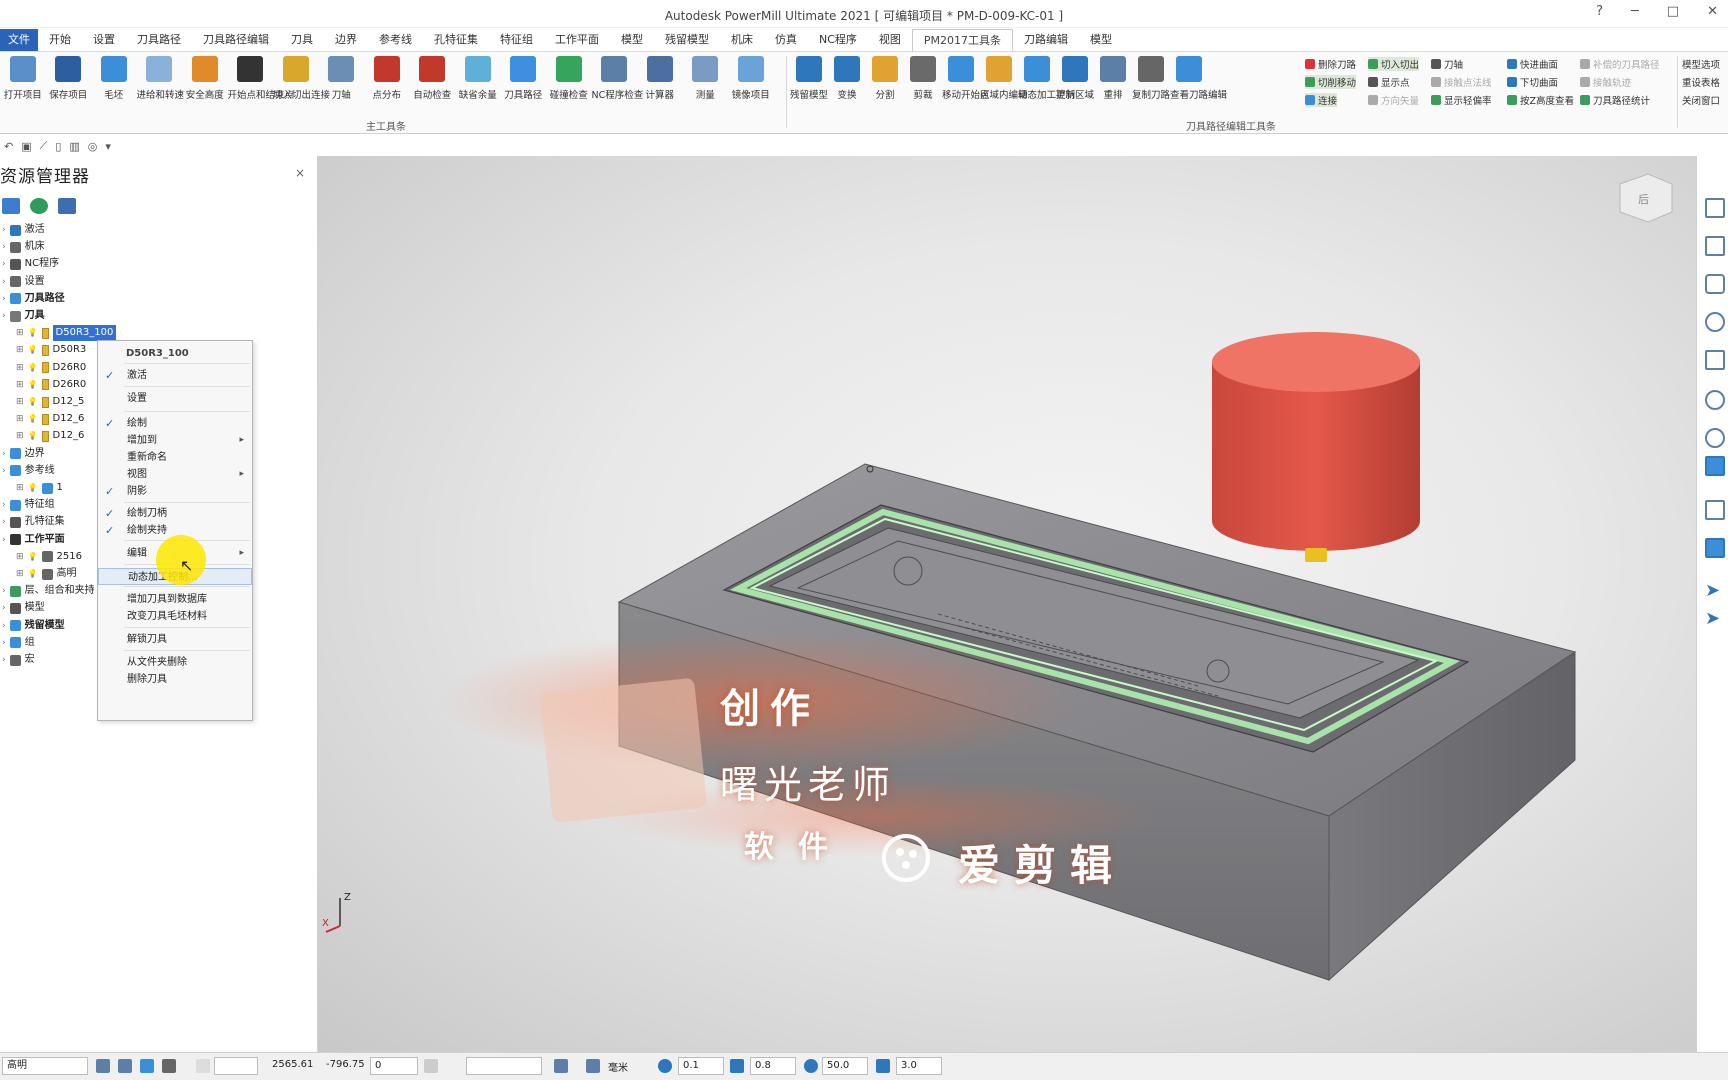 Image resolution: width=1728 pixels, height=1080 pixels. I want to click on box-select-icon: ➤, so click(1715, 618).